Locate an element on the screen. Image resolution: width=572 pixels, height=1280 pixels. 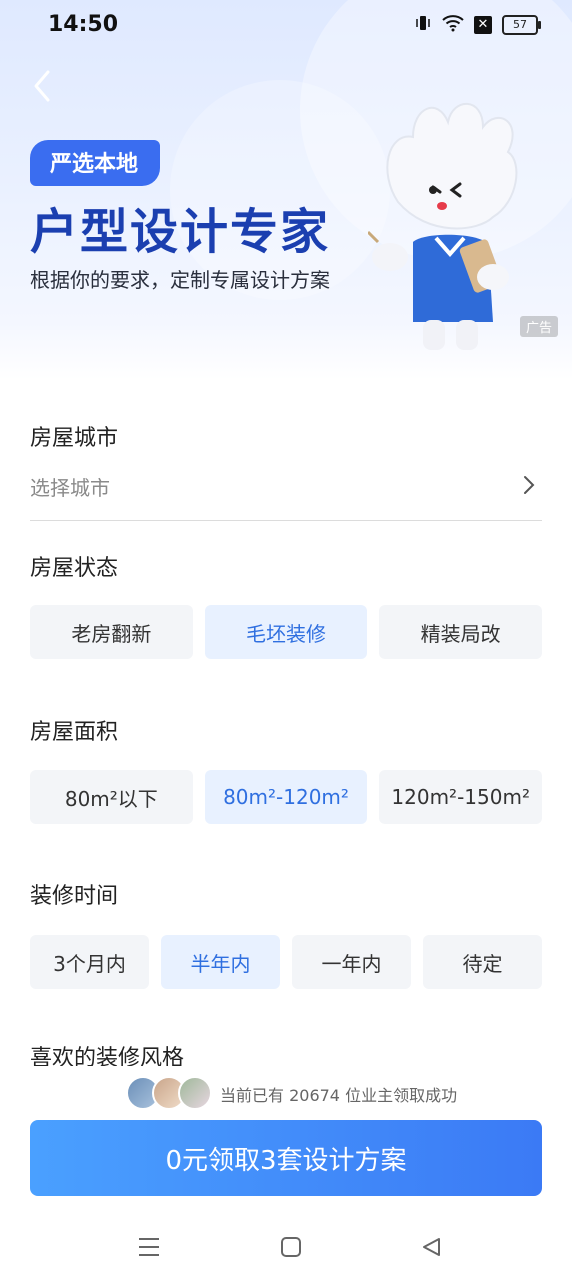
promo-tag: 严选本地 is located at coordinates (95, 163).